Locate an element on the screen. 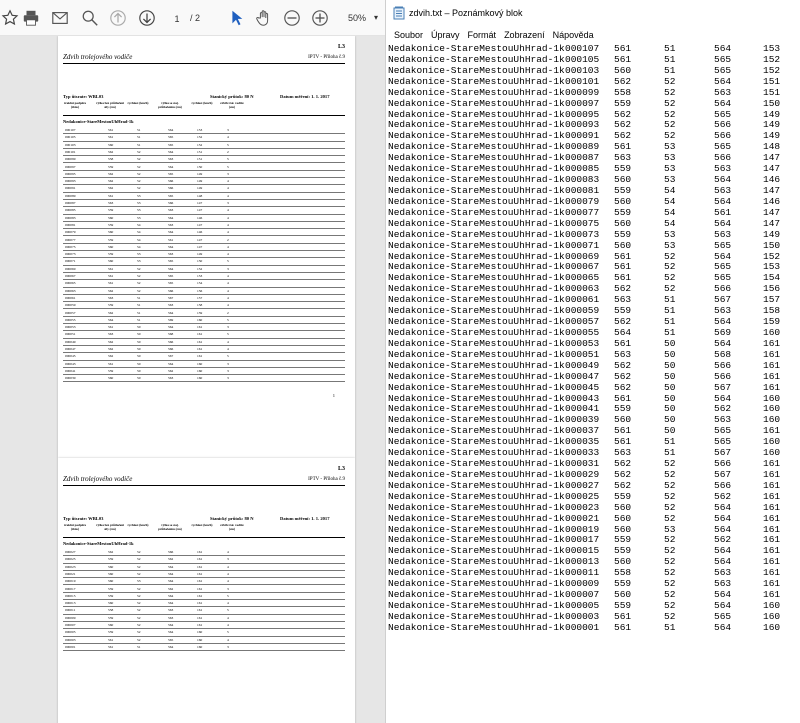 The image size is (800, 723). table-row: 000063 562 52 566 156 4 is located at coordinates (204, 291).